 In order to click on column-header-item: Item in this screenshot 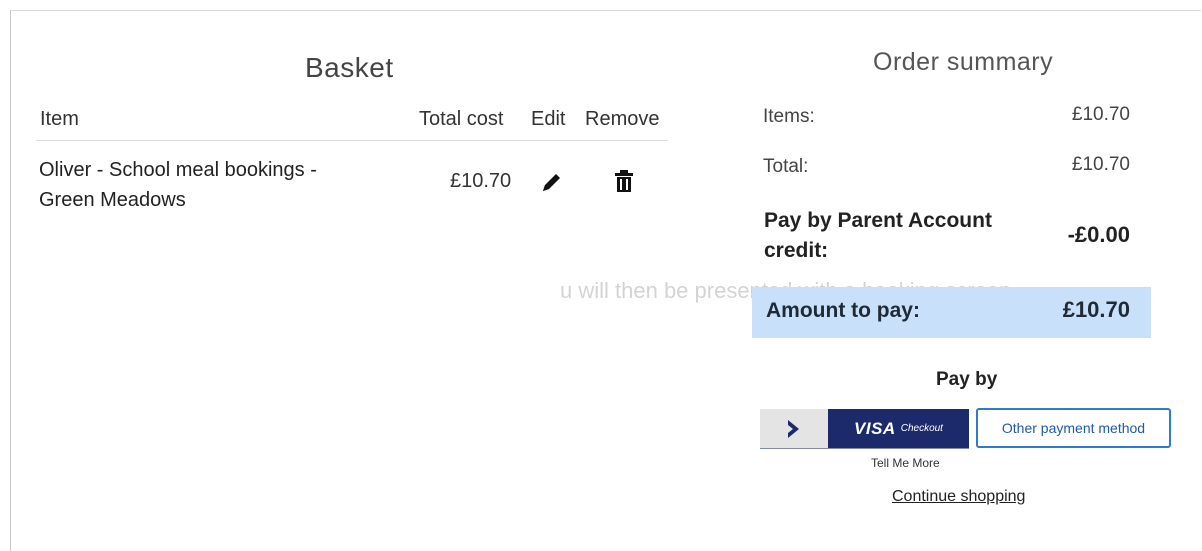, I will do `click(59, 119)`.